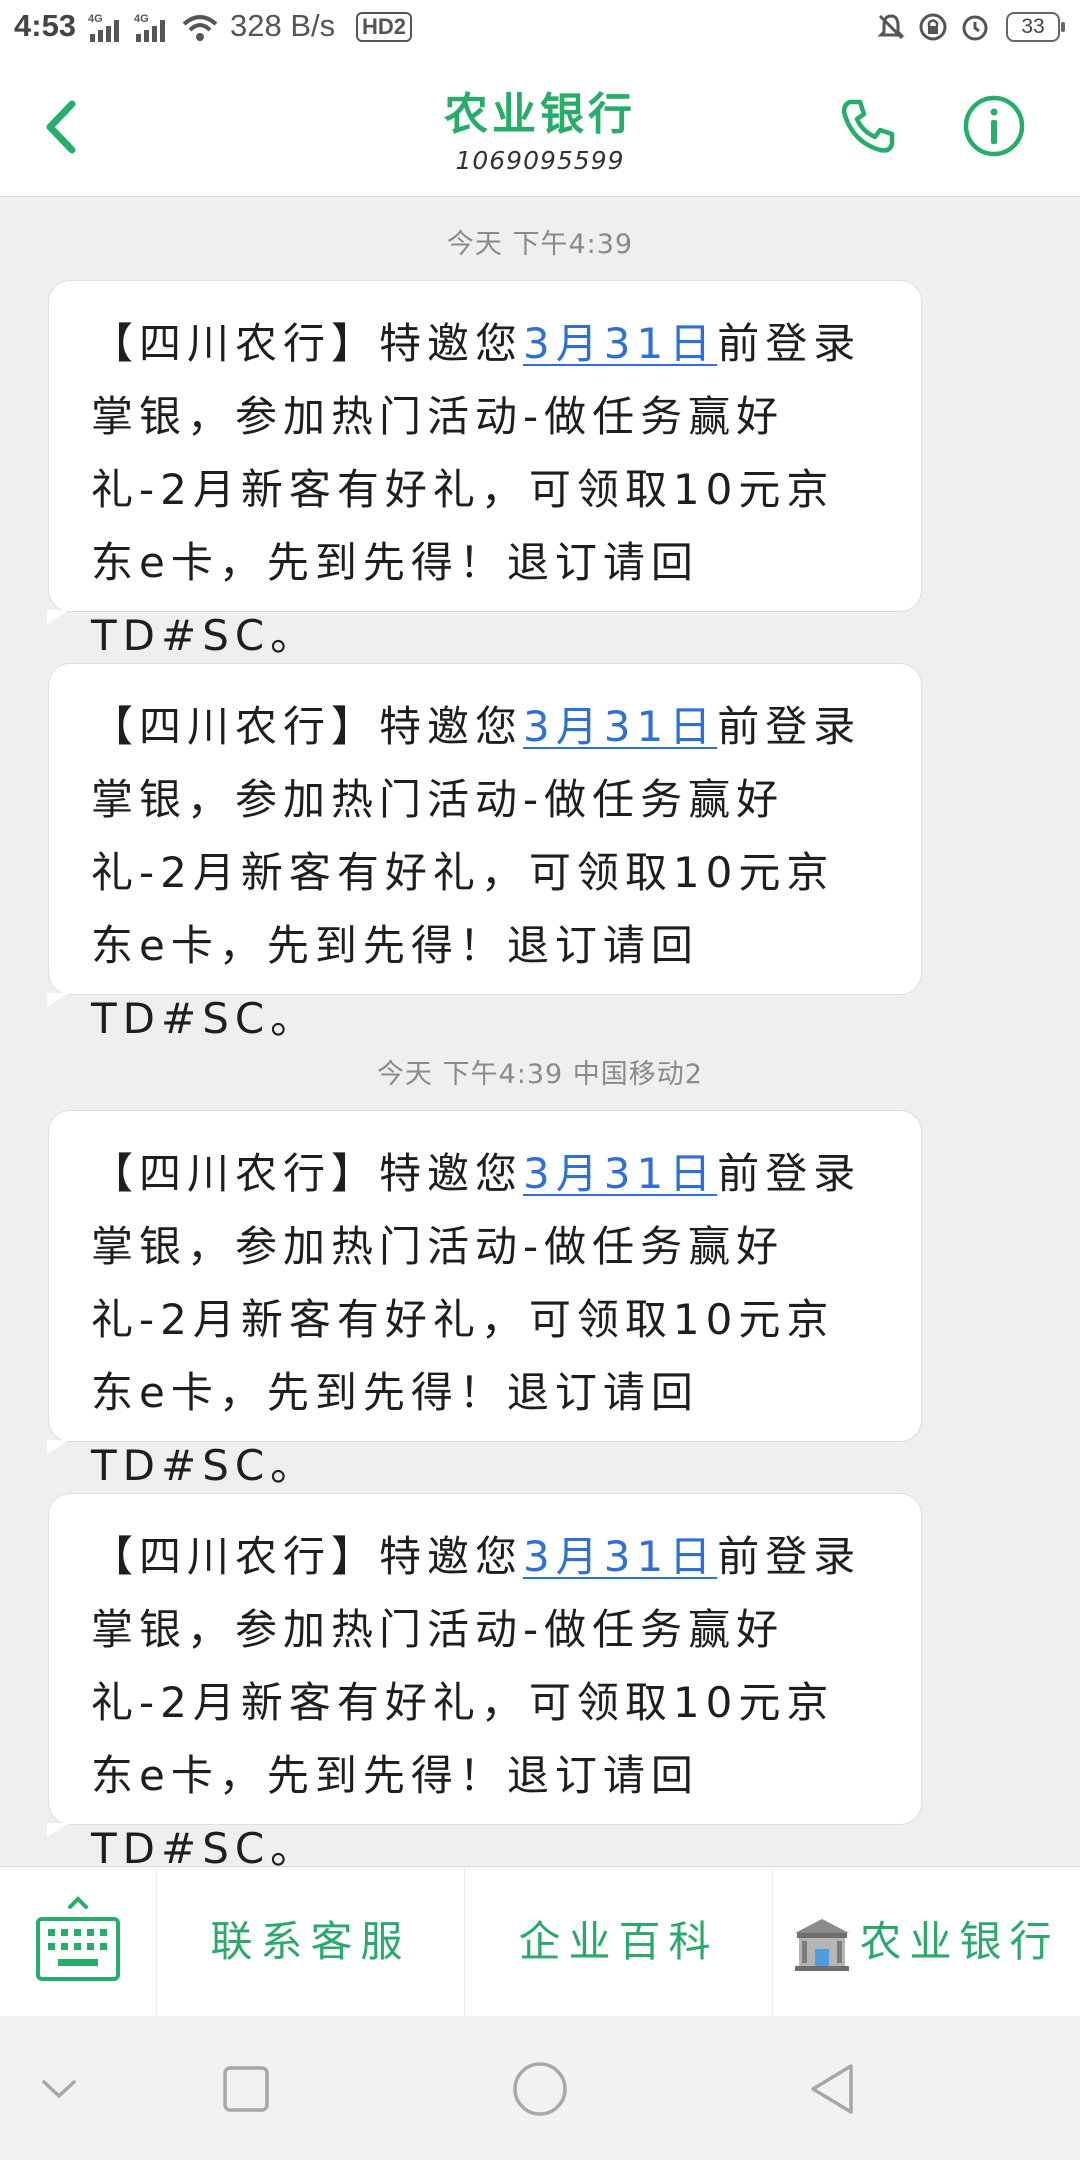 The width and height of the screenshot is (1080, 2160). I want to click on menu-bank: 农业银行, so click(926, 1942).